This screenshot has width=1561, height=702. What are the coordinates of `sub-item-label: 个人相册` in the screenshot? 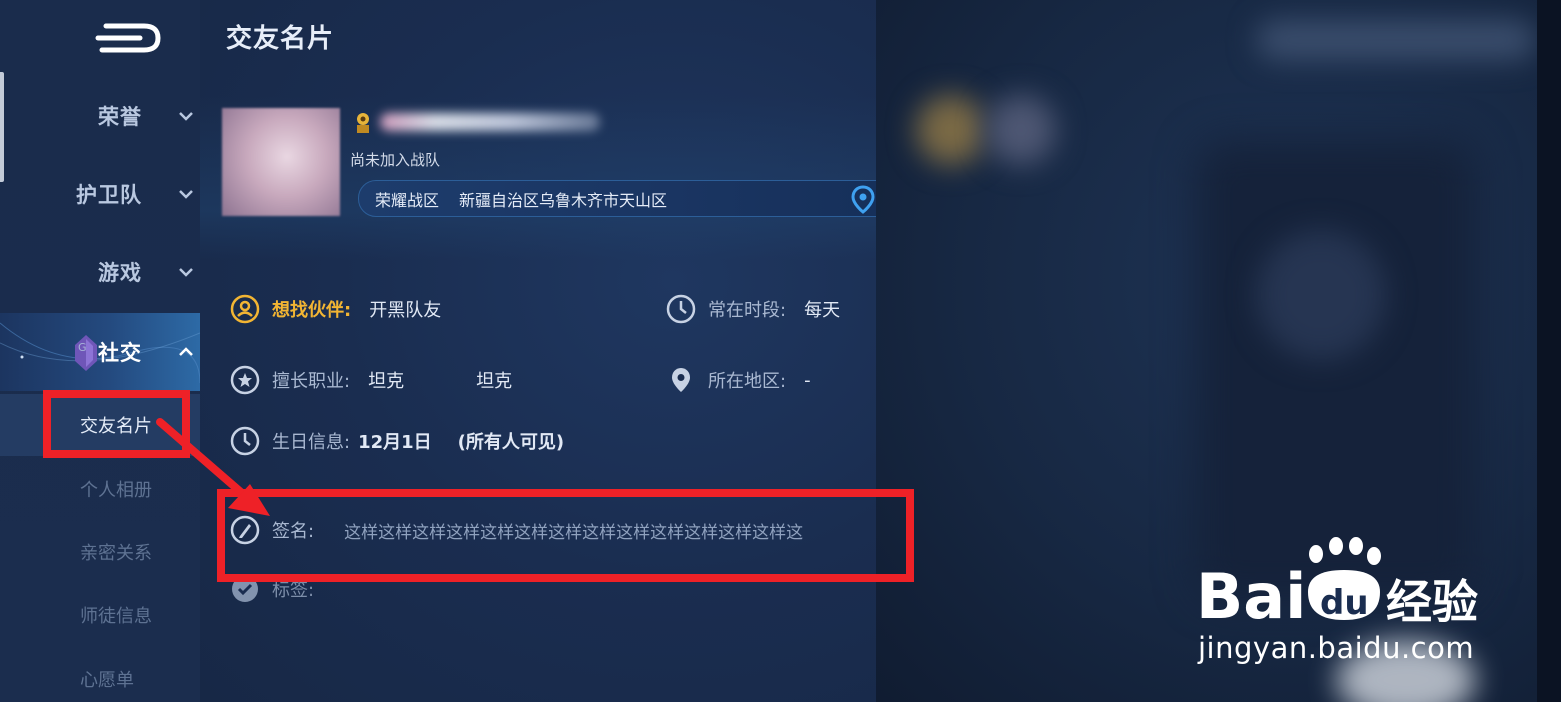 It's located at (116, 490).